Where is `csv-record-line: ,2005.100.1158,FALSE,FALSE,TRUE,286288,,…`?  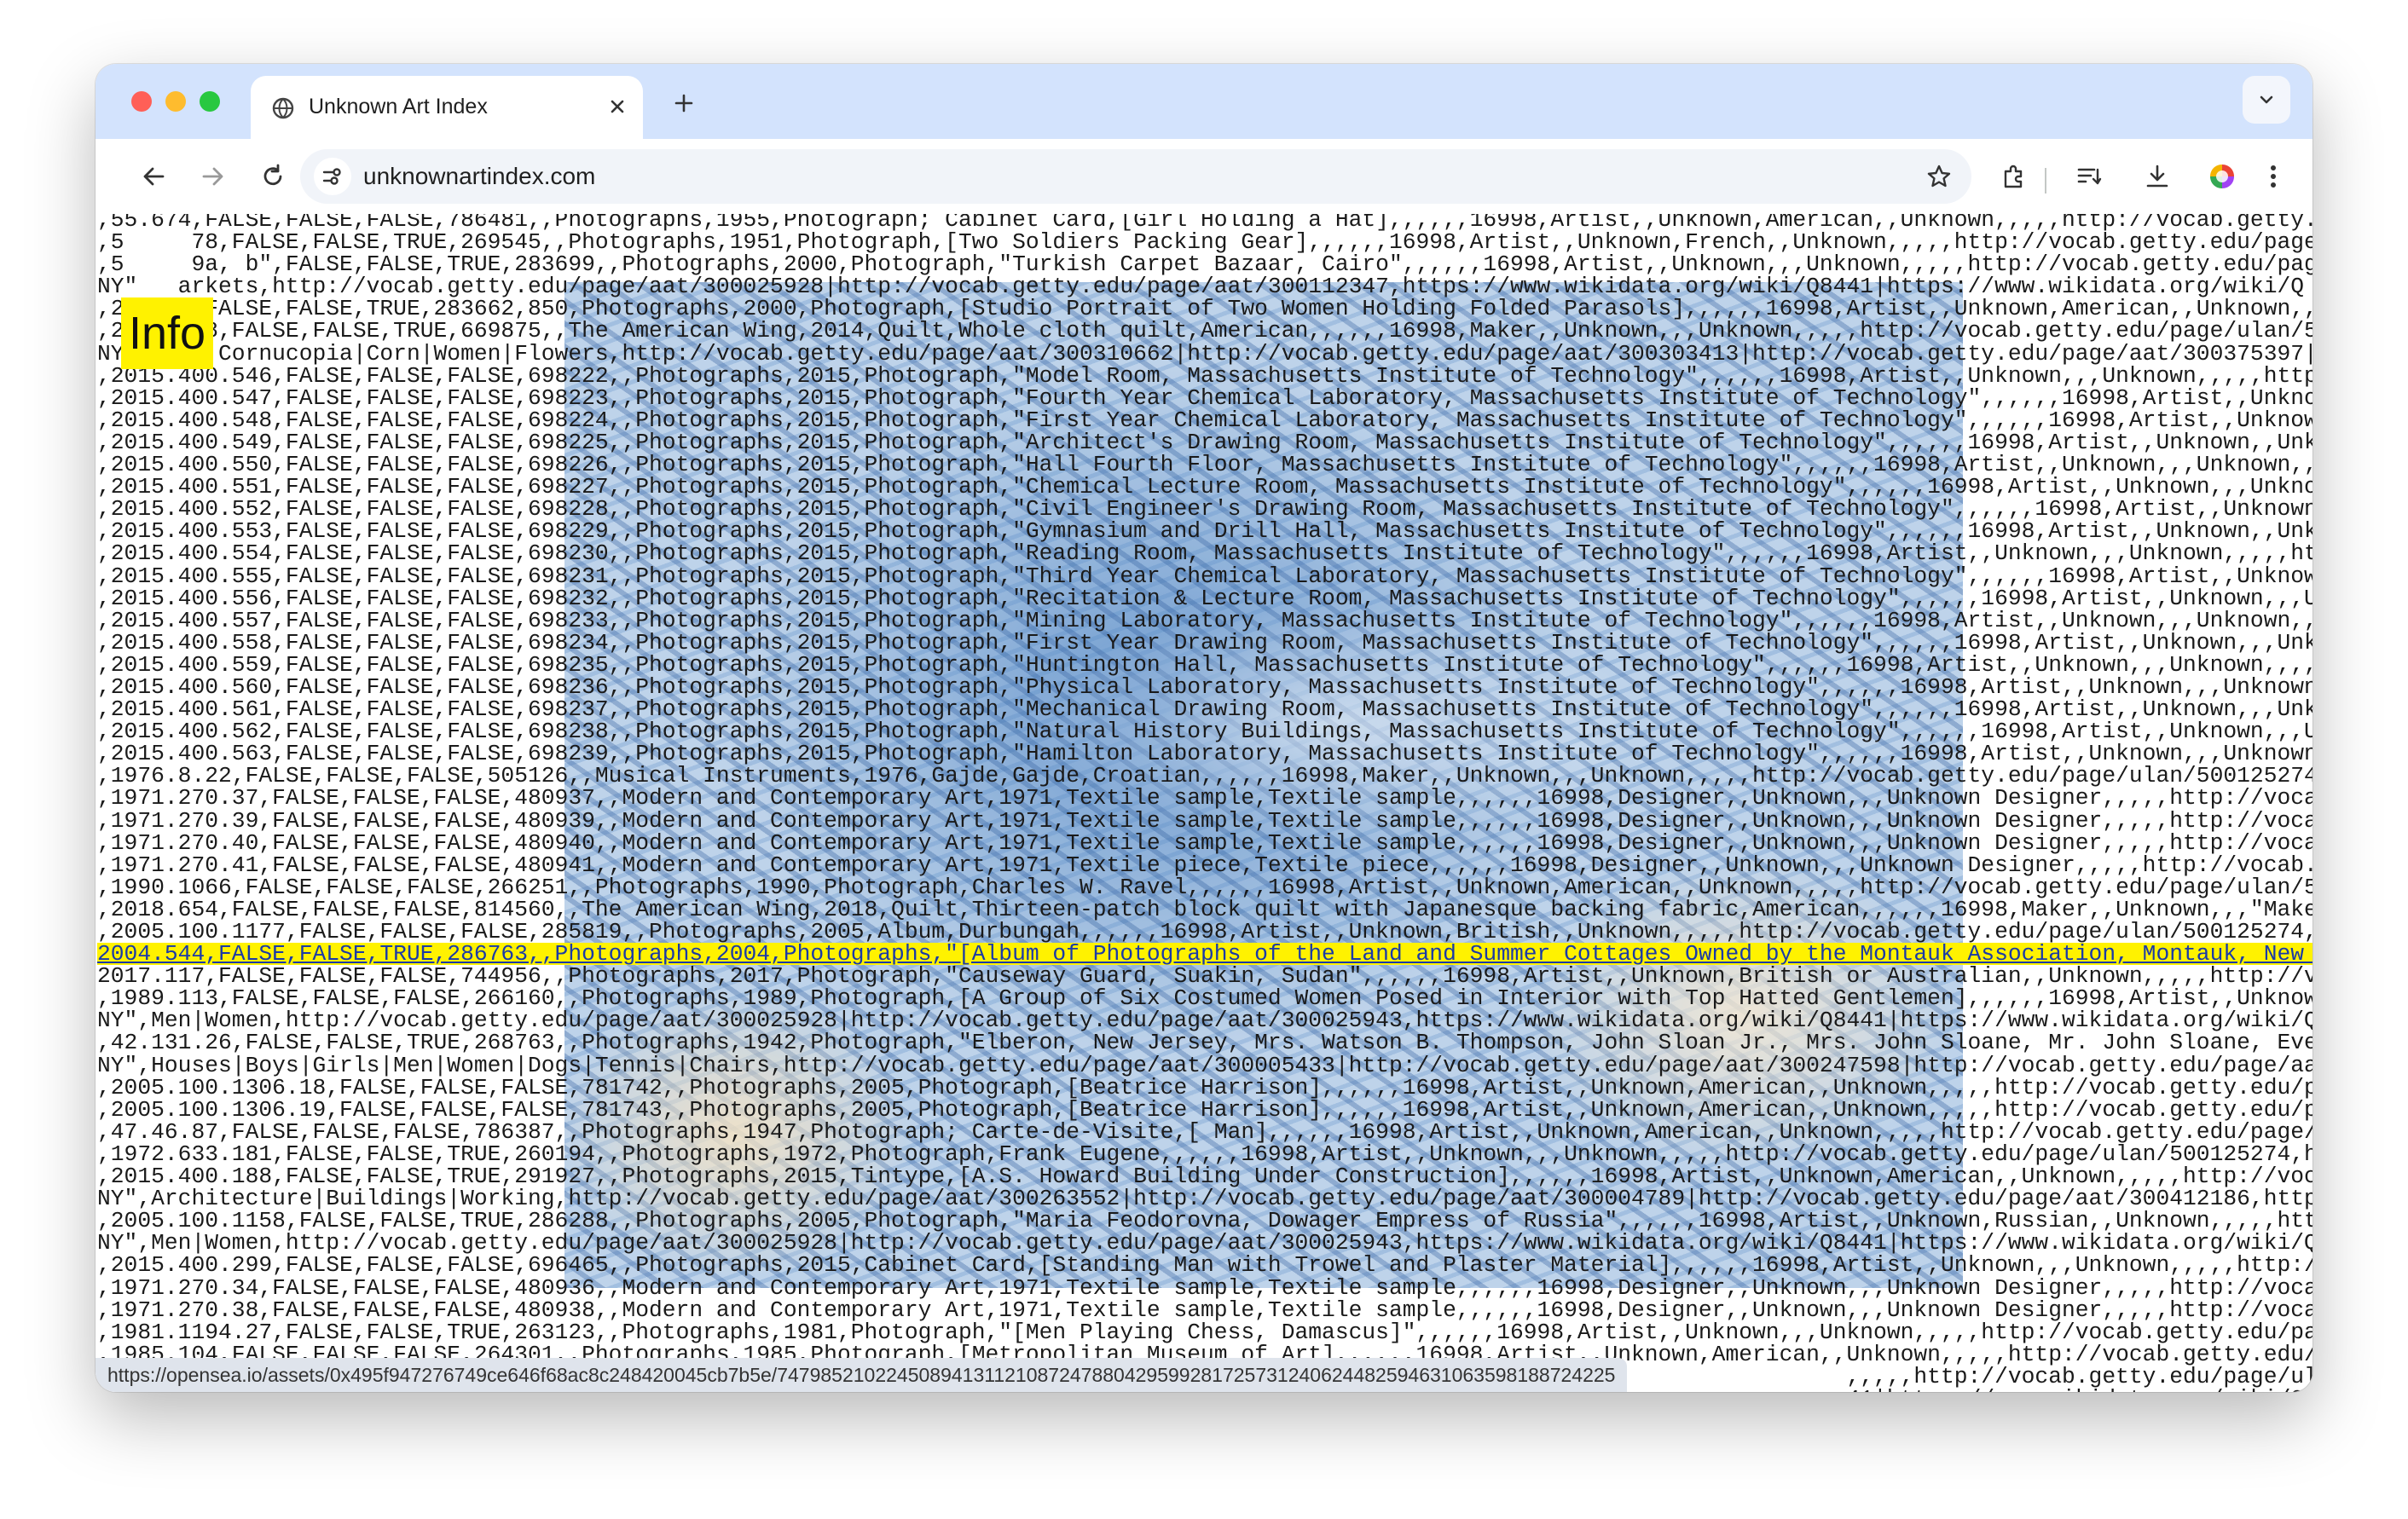
csv-record-line: ,2005.100.1158,FALSE,FALSE,TRUE,286288,,… is located at coordinates (1204, 1221).